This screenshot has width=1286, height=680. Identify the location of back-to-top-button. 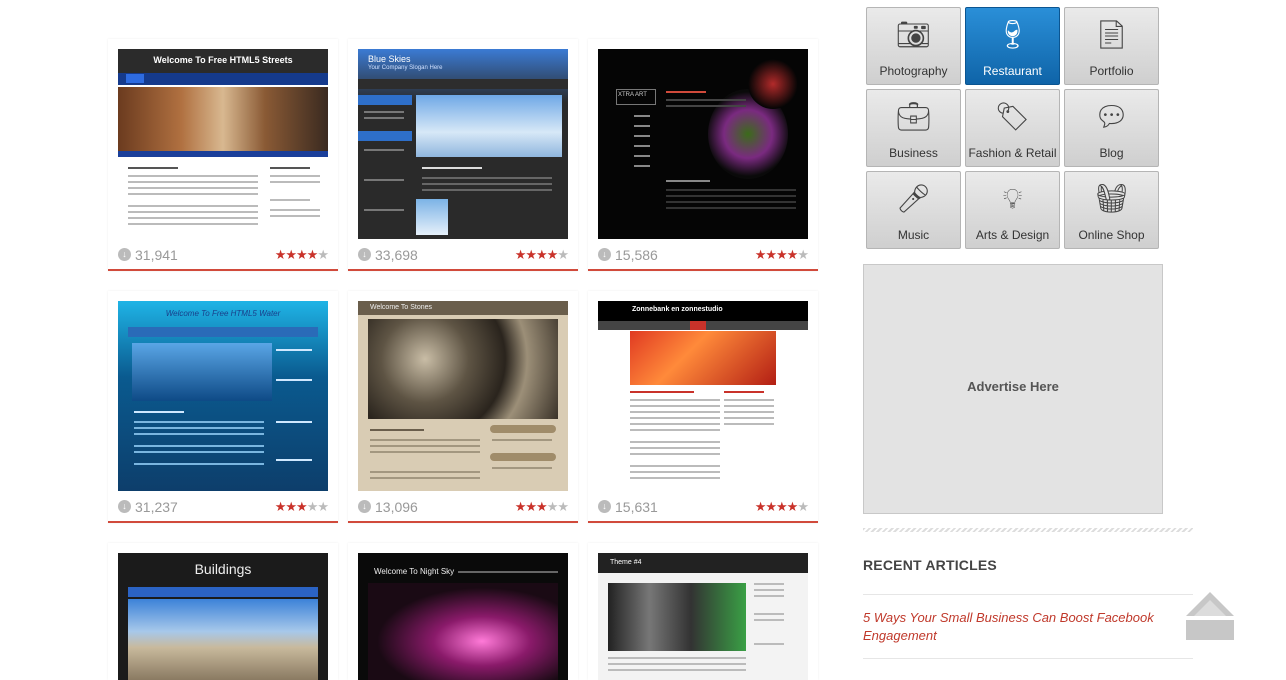
(1210, 616).